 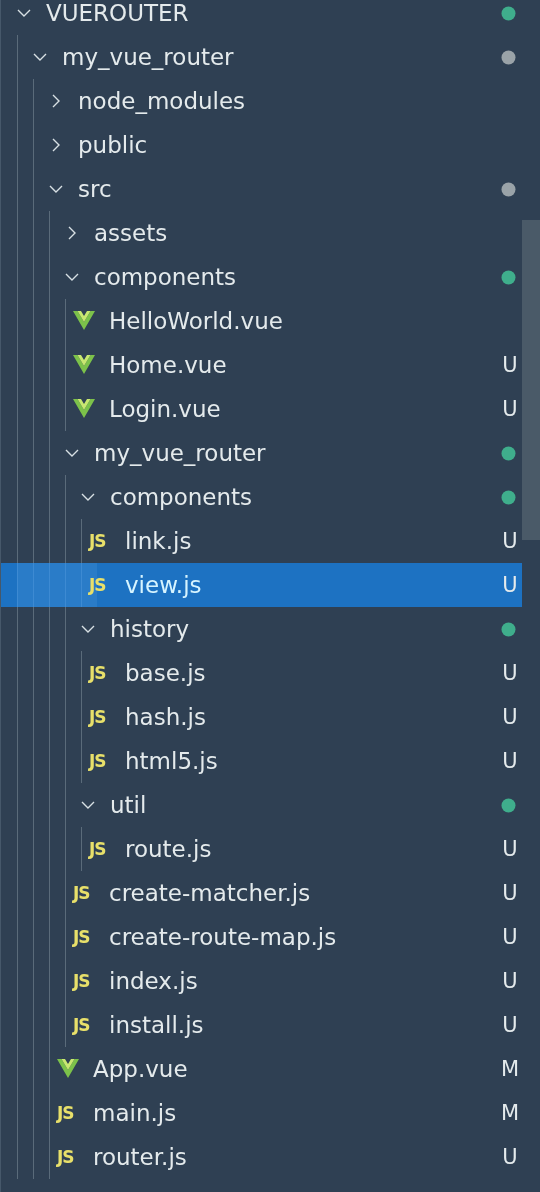 What do you see at coordinates (261, 365) in the screenshot?
I see `file-row: Home.vue U` at bounding box center [261, 365].